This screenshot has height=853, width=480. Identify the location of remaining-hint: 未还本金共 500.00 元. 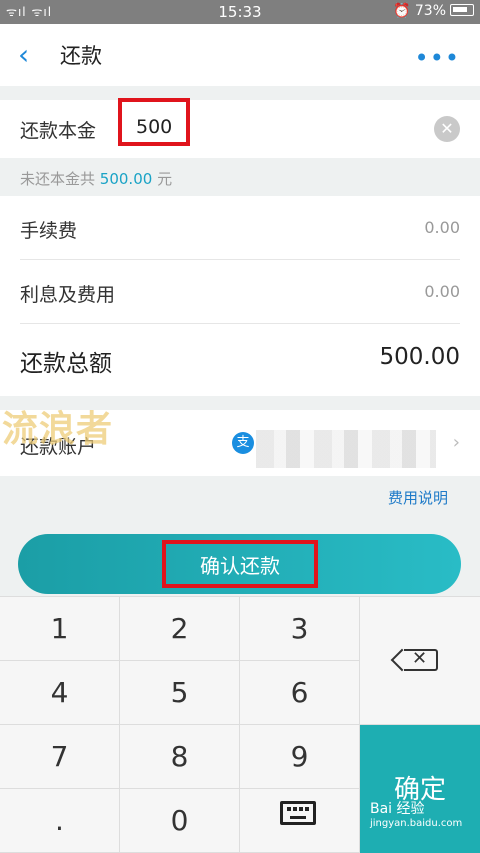
(96, 178).